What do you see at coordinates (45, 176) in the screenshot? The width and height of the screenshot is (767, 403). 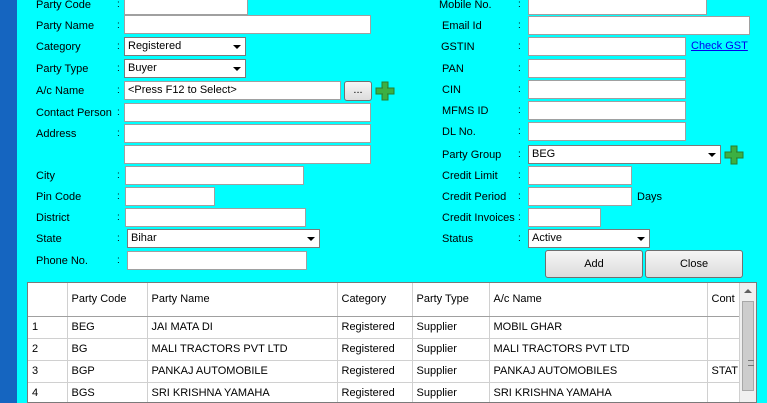 I see `city-label: City` at bounding box center [45, 176].